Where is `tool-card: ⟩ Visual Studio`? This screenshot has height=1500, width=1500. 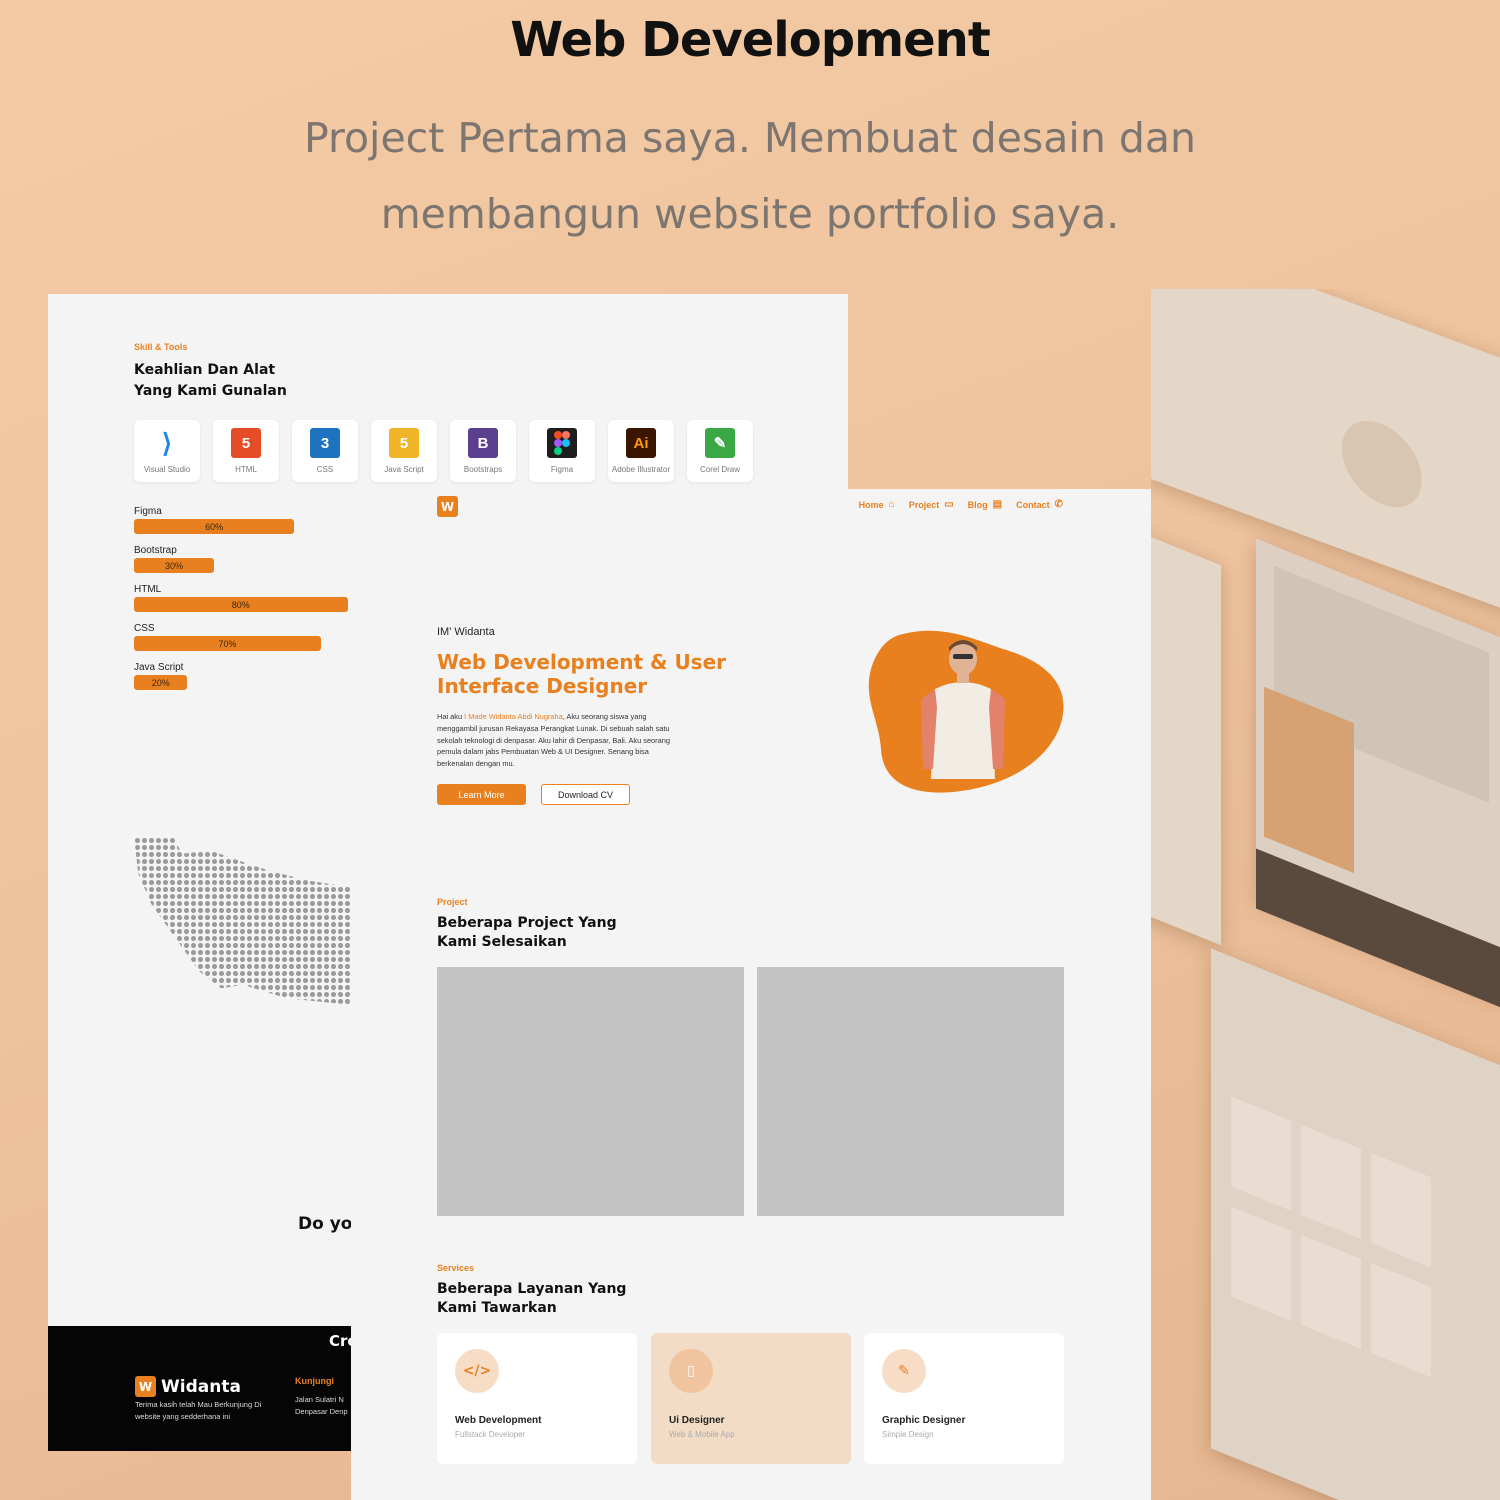 tool-card: ⟩ Visual Studio is located at coordinates (167, 451).